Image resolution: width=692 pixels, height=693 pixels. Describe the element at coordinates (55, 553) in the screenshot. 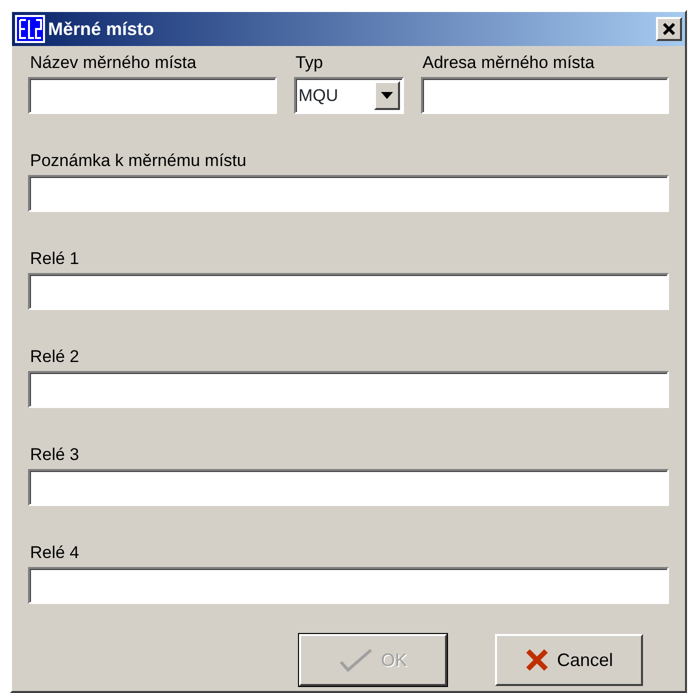

I see `field-label: Relé 4` at that location.